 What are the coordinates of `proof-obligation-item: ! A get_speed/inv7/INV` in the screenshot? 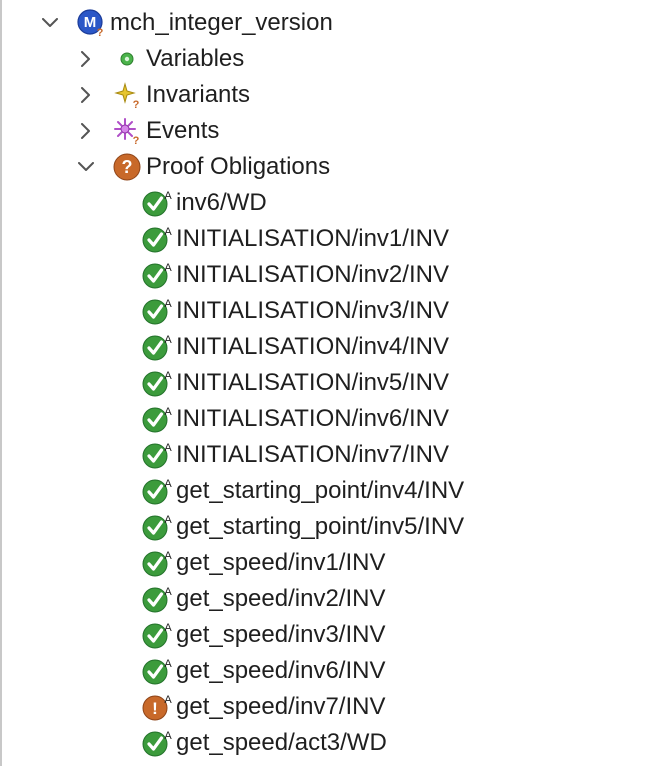 It's located at (333, 707).